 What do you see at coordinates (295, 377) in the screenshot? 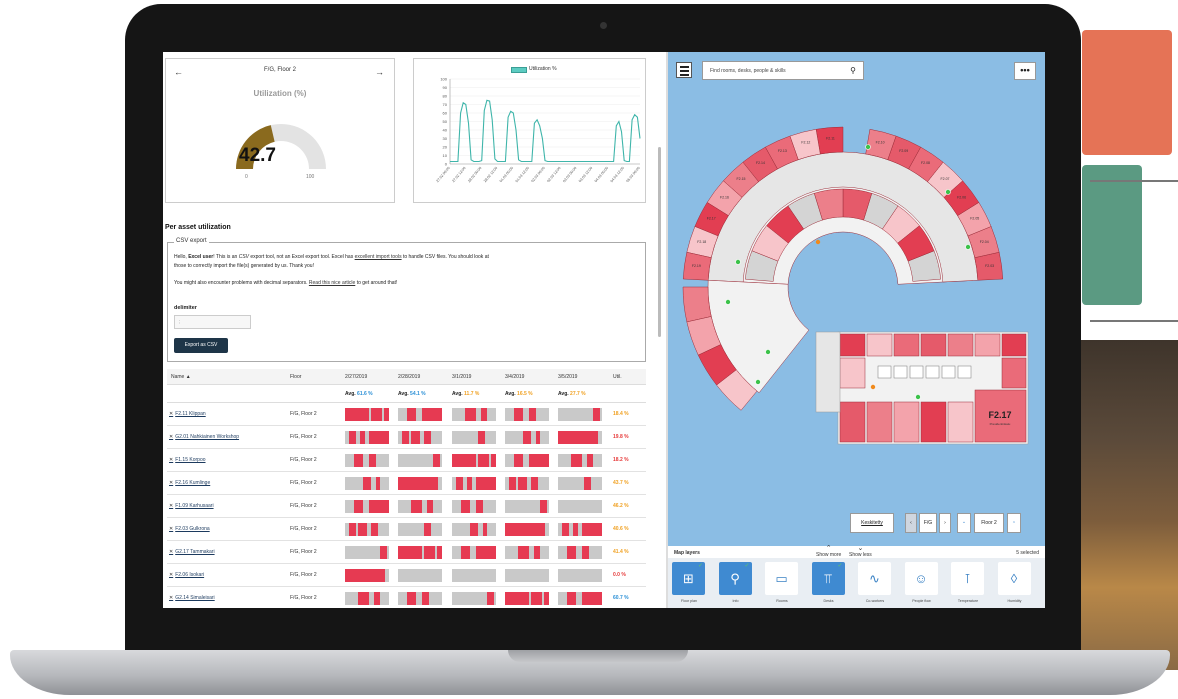
I see `header-floor: Floor` at bounding box center [295, 377].